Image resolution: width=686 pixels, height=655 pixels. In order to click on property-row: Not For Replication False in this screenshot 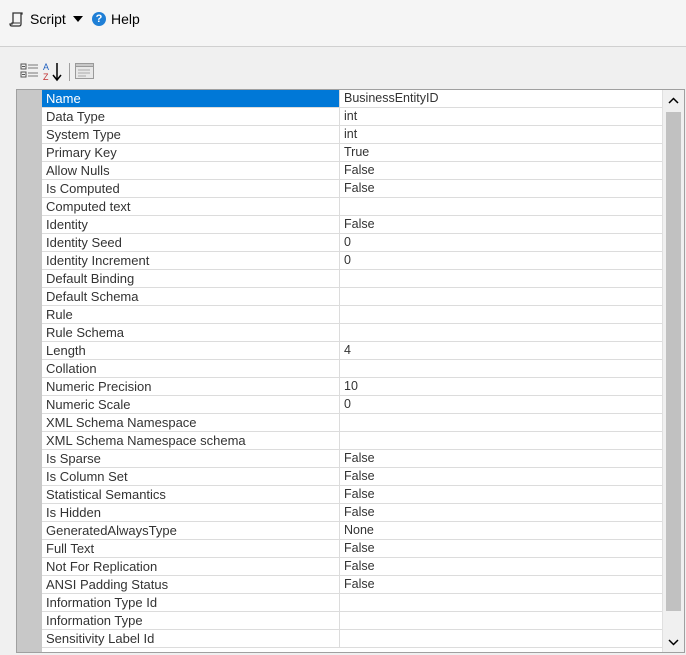, I will do `click(352, 567)`.